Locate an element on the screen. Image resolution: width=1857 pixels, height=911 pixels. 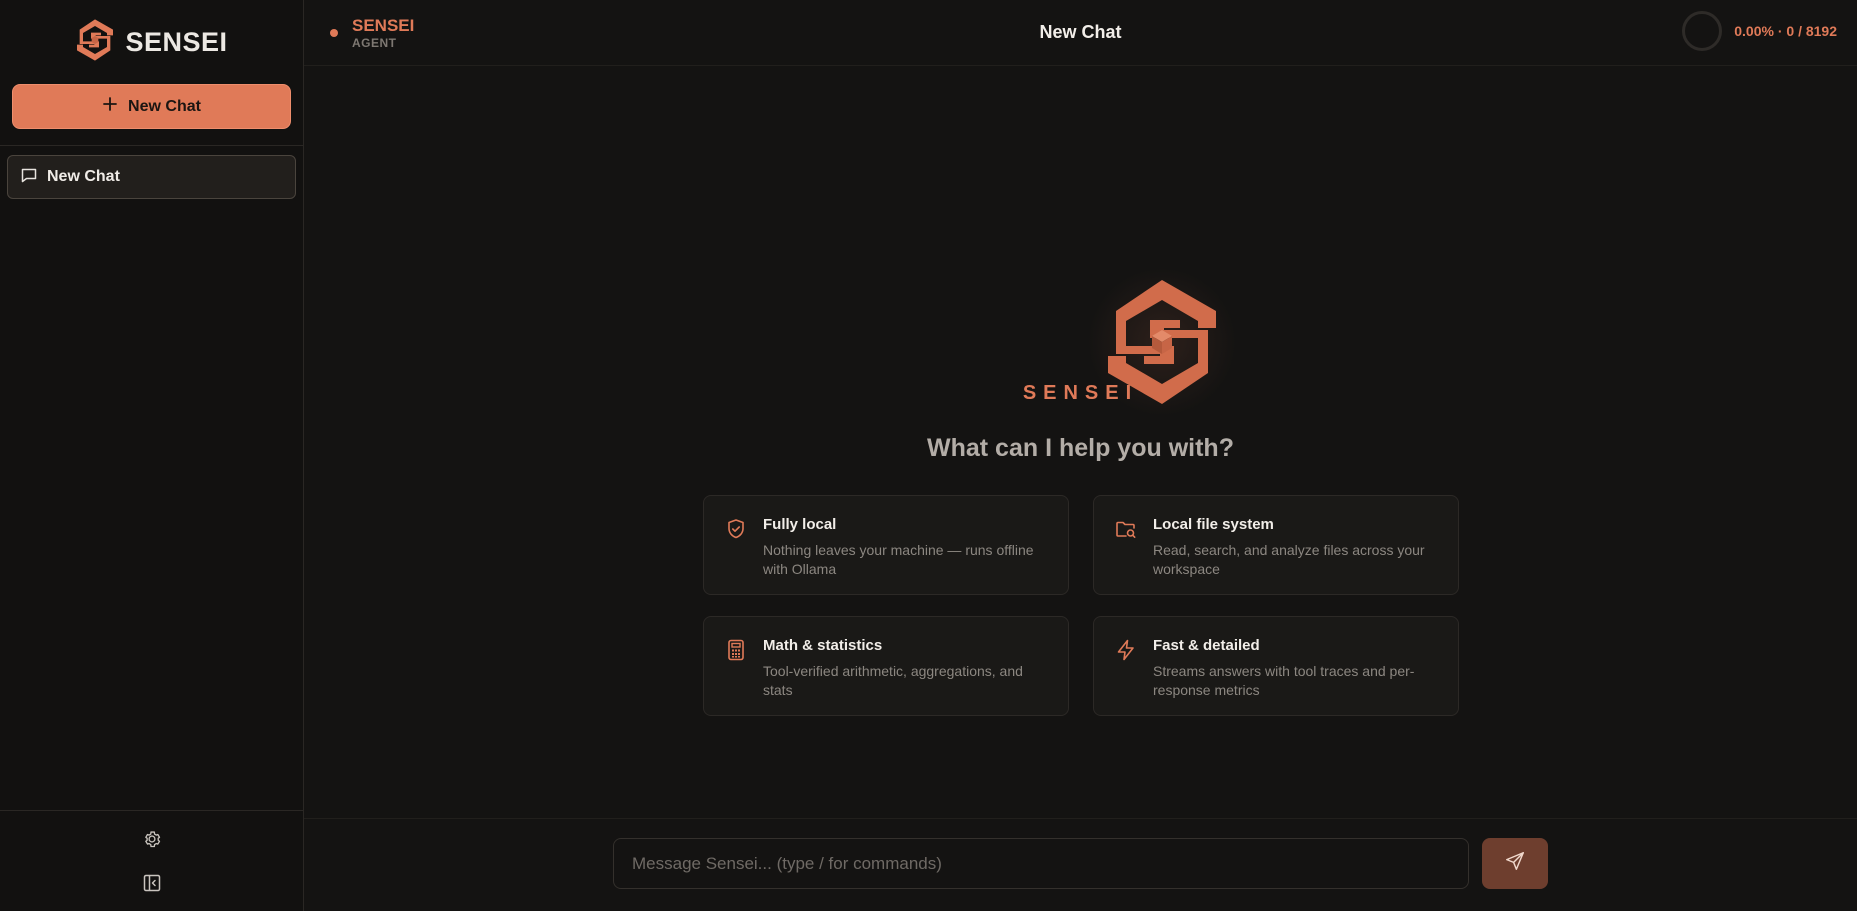
card-title: Local file system is located at coordinates (1213, 524).